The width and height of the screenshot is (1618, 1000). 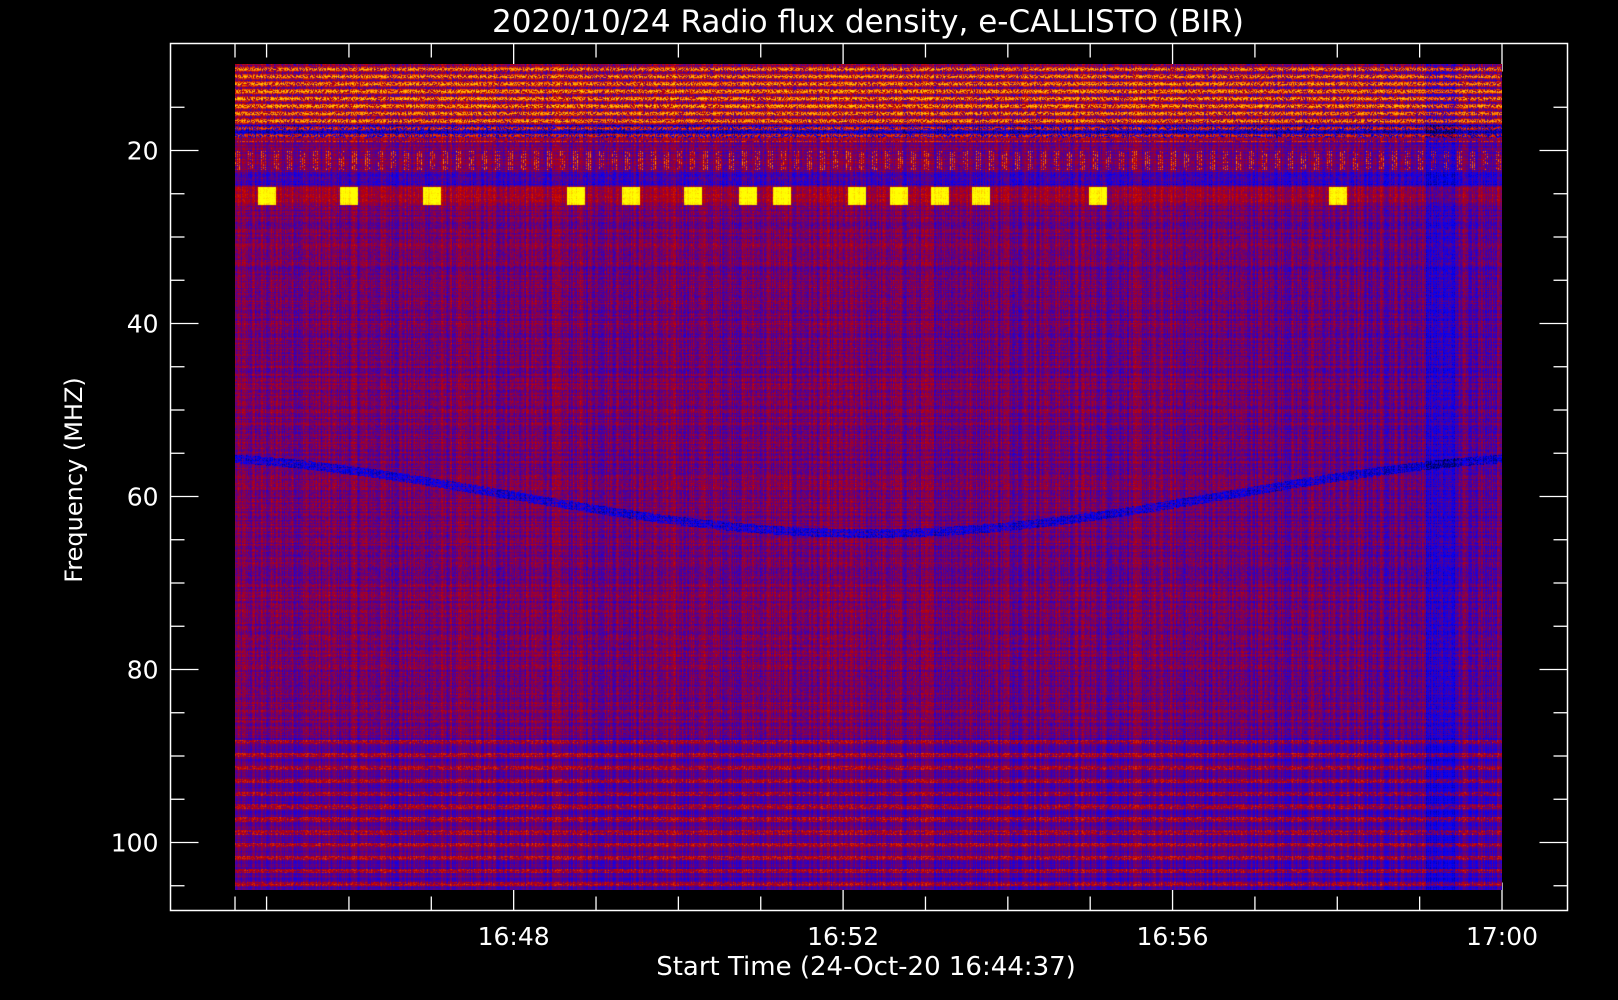 I want to click on x-tick-label: 16:56, so click(x=1173, y=936).